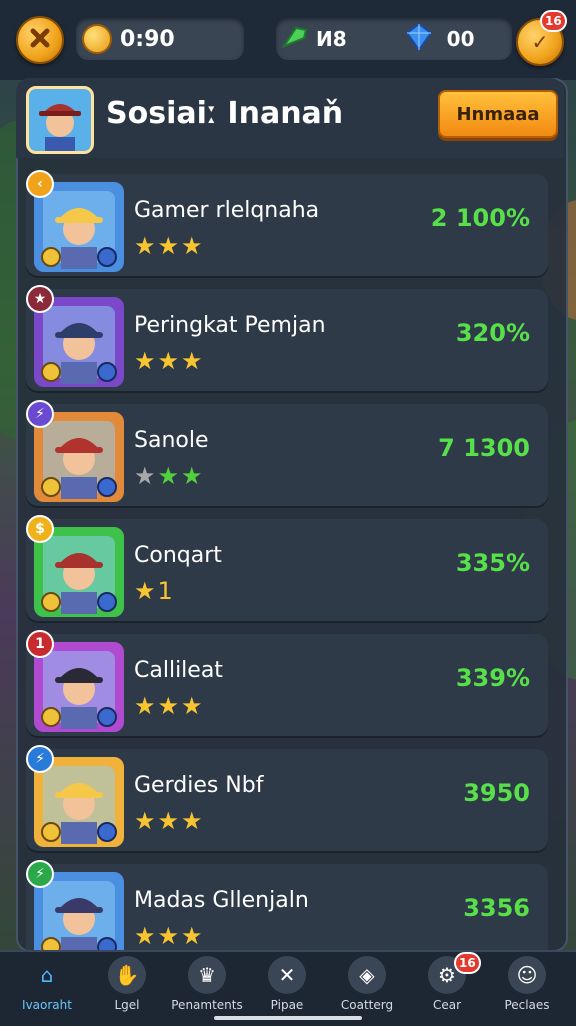 The image size is (576, 1026). What do you see at coordinates (498, 114) in the screenshot?
I see `header-action-button: Hnmaaa` at bounding box center [498, 114].